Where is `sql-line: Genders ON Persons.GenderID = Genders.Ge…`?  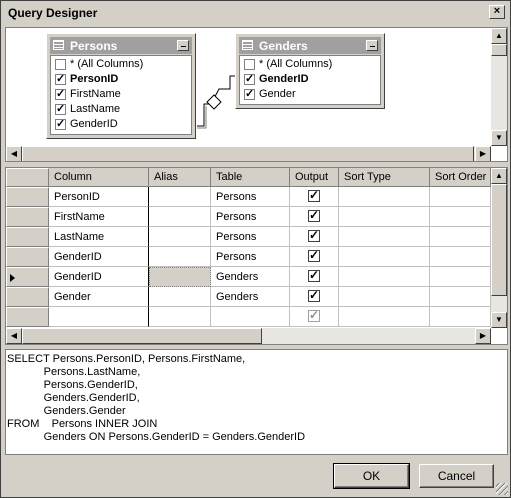
sql-line: Genders ON Persons.GenderID = Genders.Ge… is located at coordinates (156, 437).